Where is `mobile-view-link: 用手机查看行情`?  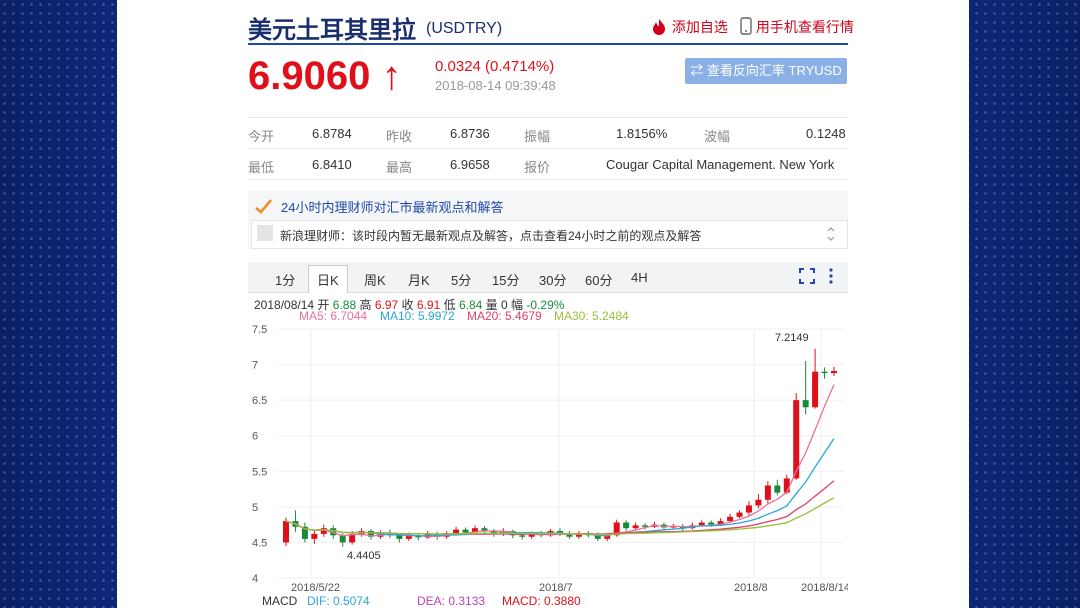 mobile-view-link: 用手机查看行情 is located at coordinates (797, 27).